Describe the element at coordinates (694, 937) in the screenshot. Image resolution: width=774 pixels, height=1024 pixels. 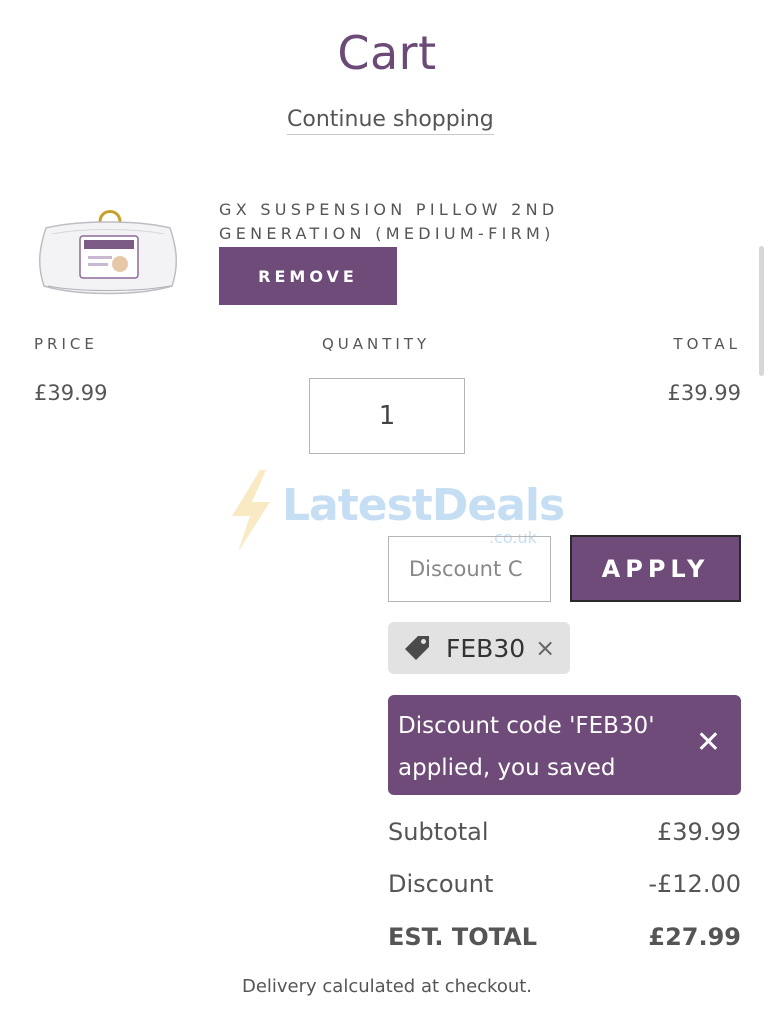
I see `est-total-value: £27.99` at that location.